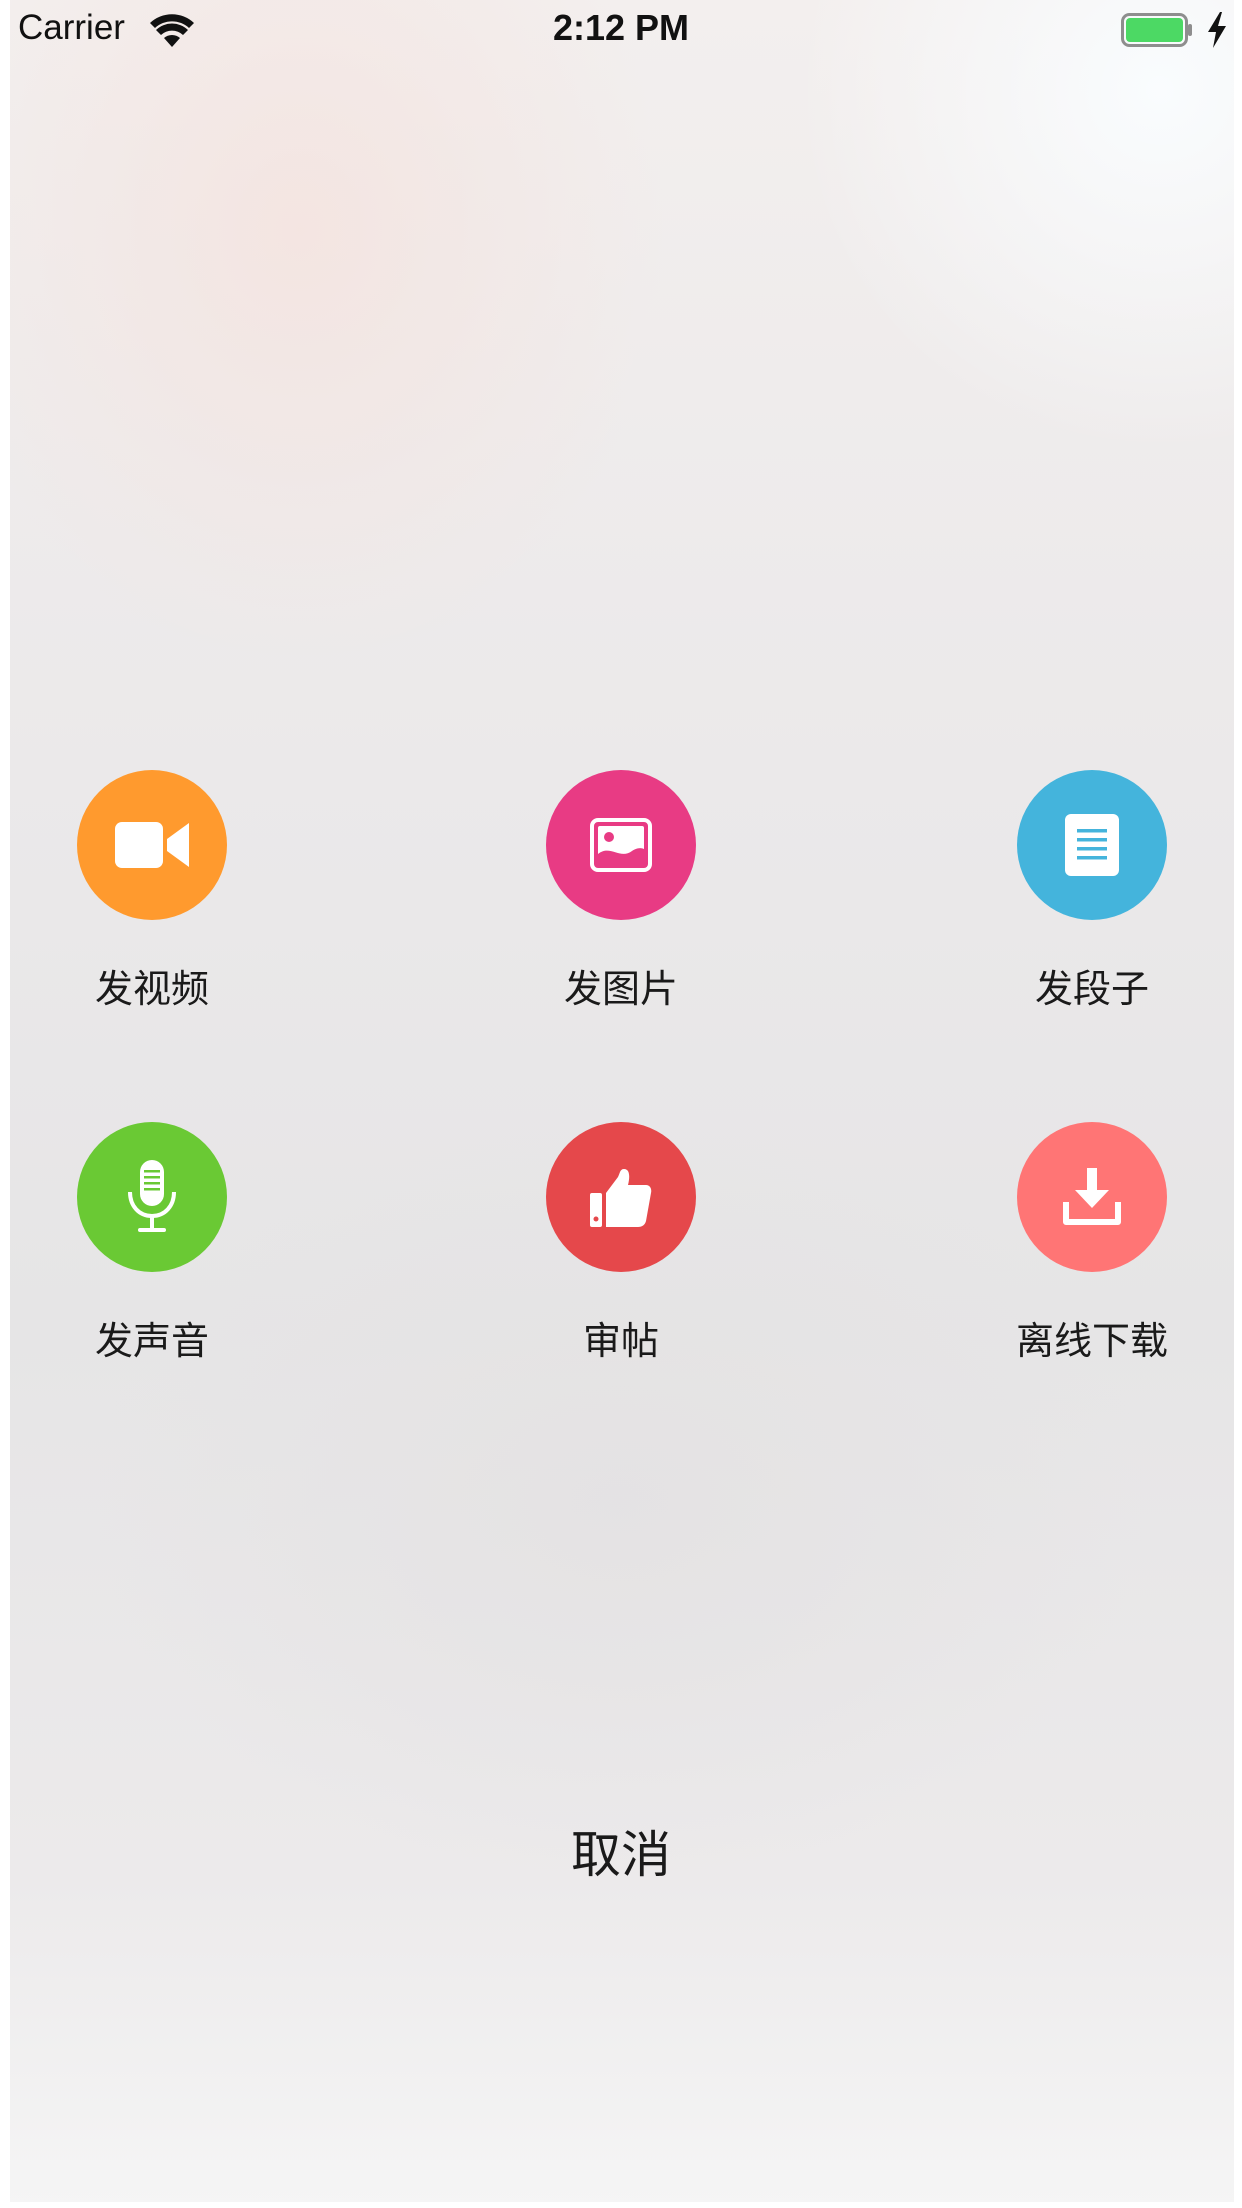 This screenshot has width=1242, height=2208. What do you see at coordinates (621, 2205) in the screenshot?
I see `bottom-edge` at bounding box center [621, 2205].